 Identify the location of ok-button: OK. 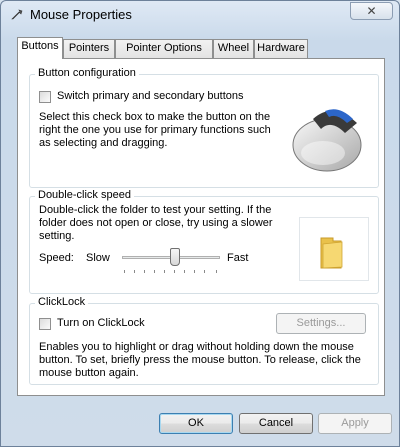
(196, 423).